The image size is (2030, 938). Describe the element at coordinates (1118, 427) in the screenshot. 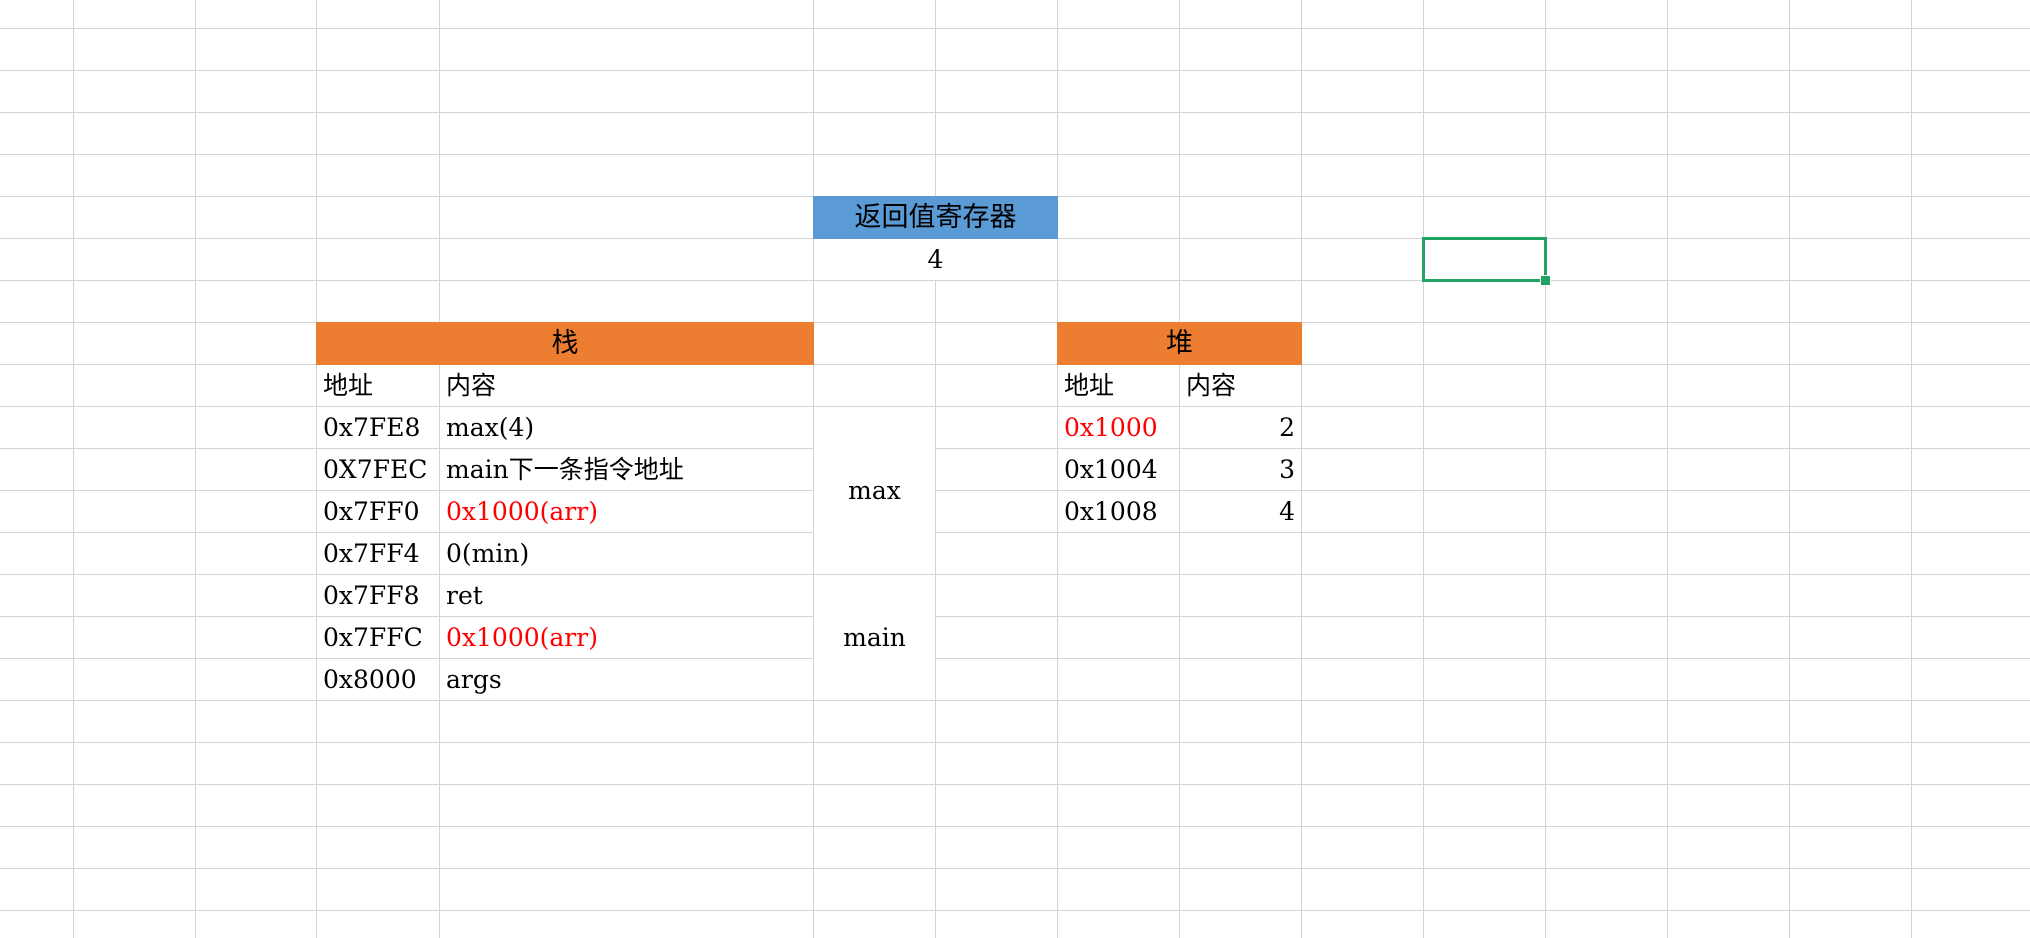

I see `heap-address-cell: 0x1000` at that location.